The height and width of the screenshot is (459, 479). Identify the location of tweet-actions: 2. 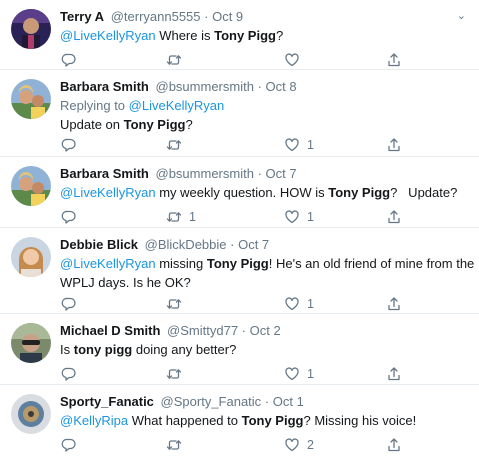
(240, 445).